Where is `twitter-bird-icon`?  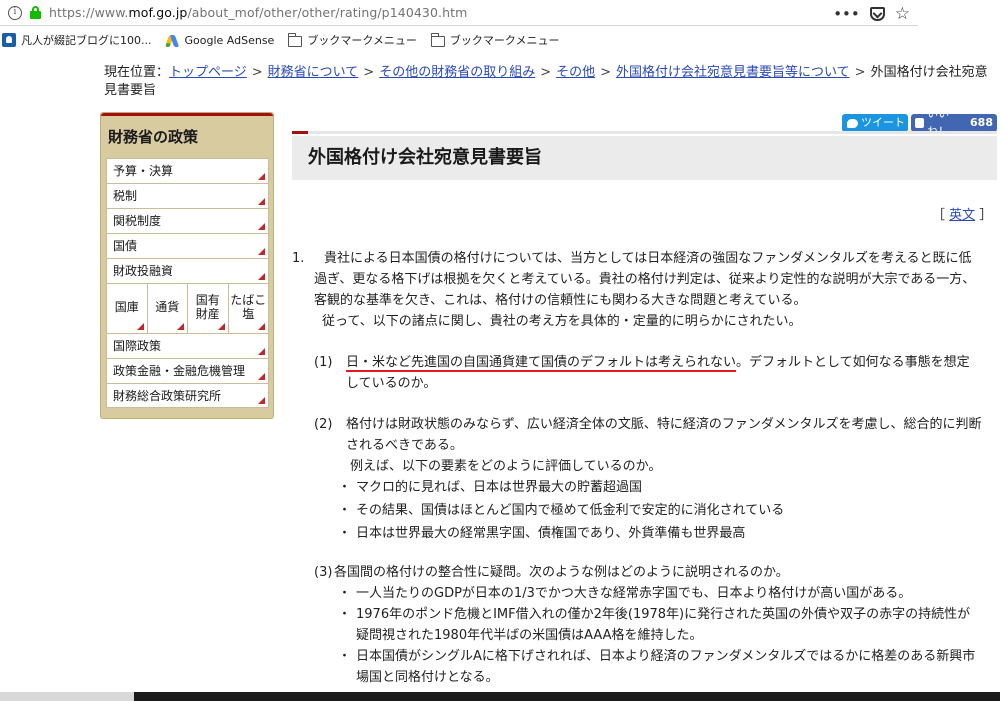
twitter-bird-icon is located at coordinates (852, 123).